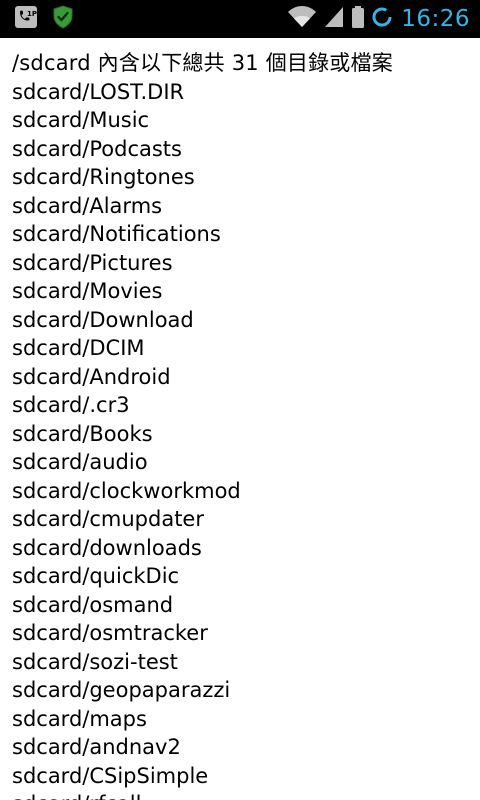  I want to click on listing-header: /sdcard 內含以下總共 31 個目錄或檔案, so click(202, 63).